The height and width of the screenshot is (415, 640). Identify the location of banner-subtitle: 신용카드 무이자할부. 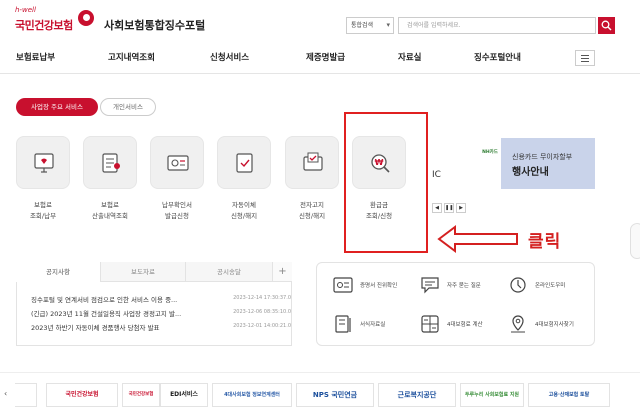
(542, 157).